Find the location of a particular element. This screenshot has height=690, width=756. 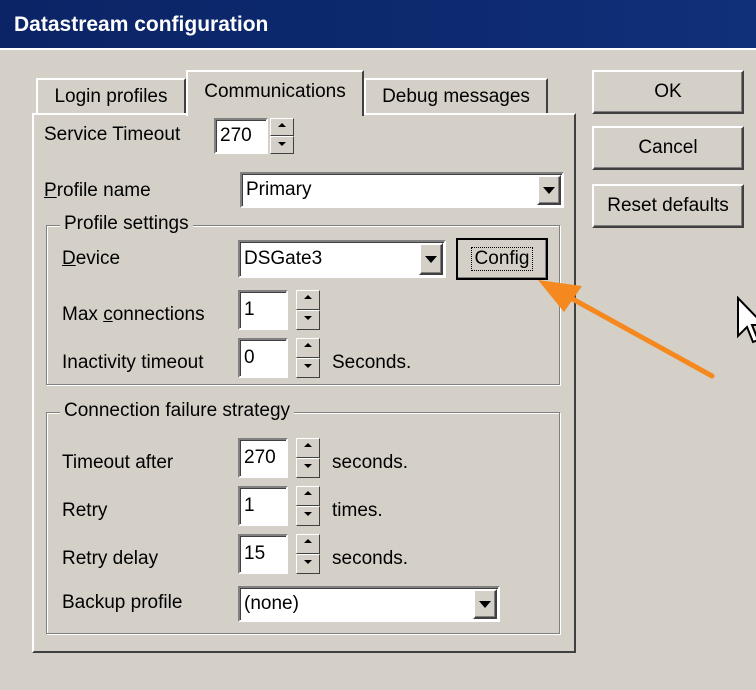

profile-name-select: Primary is located at coordinates (402, 190).